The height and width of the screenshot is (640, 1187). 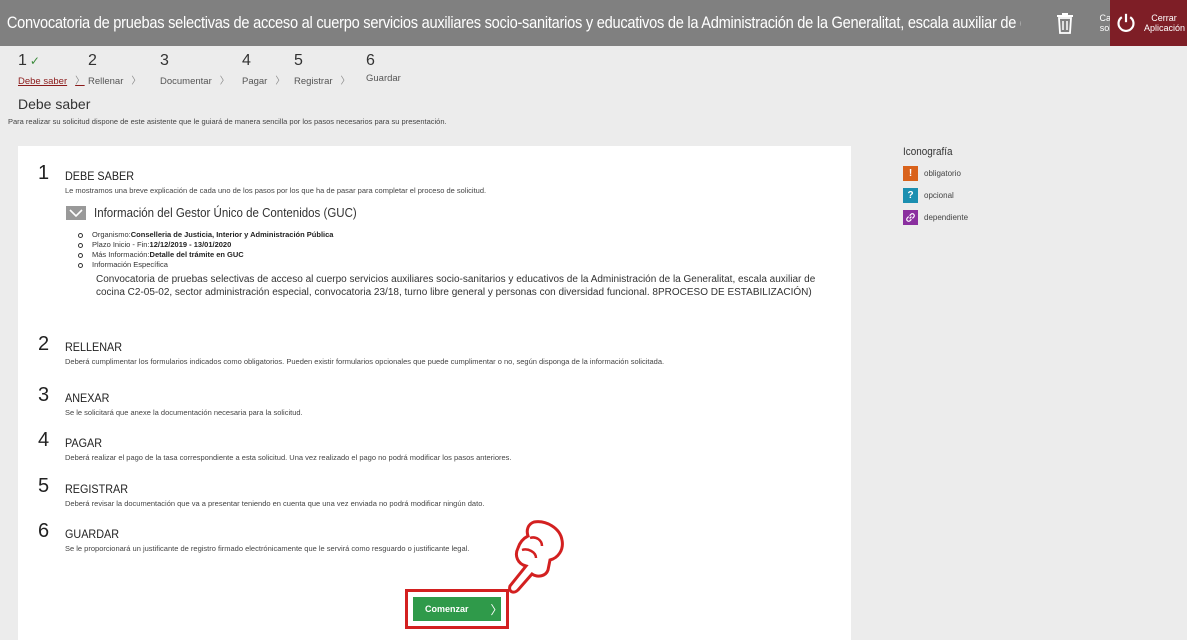 I want to click on legend-title: Iconografía, so click(x=928, y=152).